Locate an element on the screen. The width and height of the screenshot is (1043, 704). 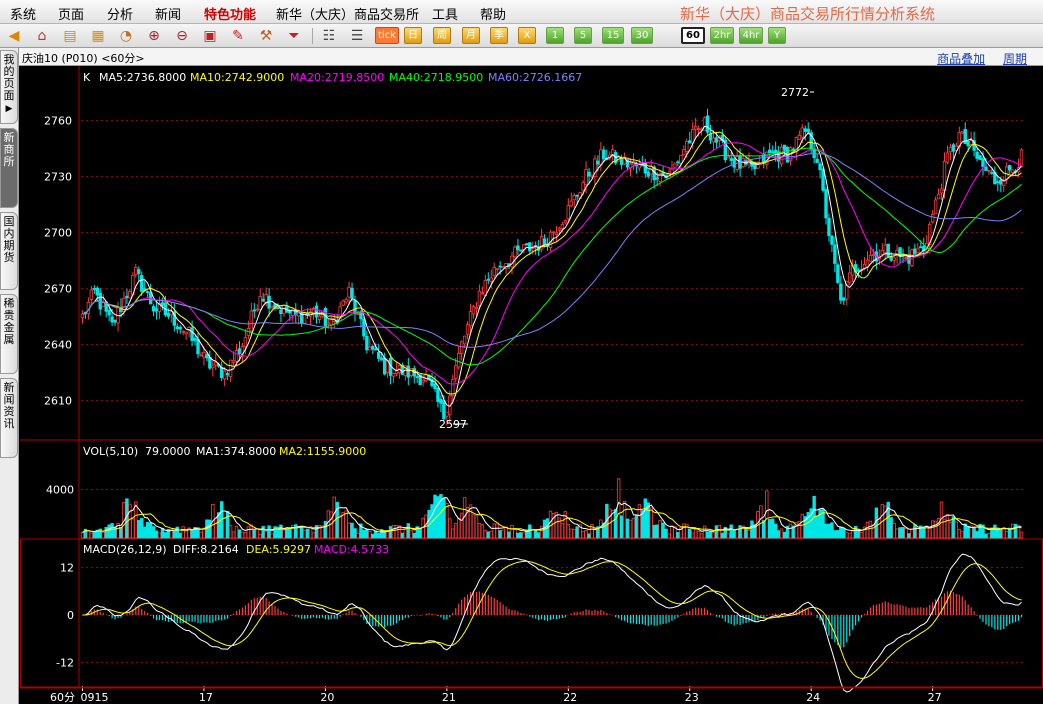
period-link: 周期 is located at coordinates (1015, 59).